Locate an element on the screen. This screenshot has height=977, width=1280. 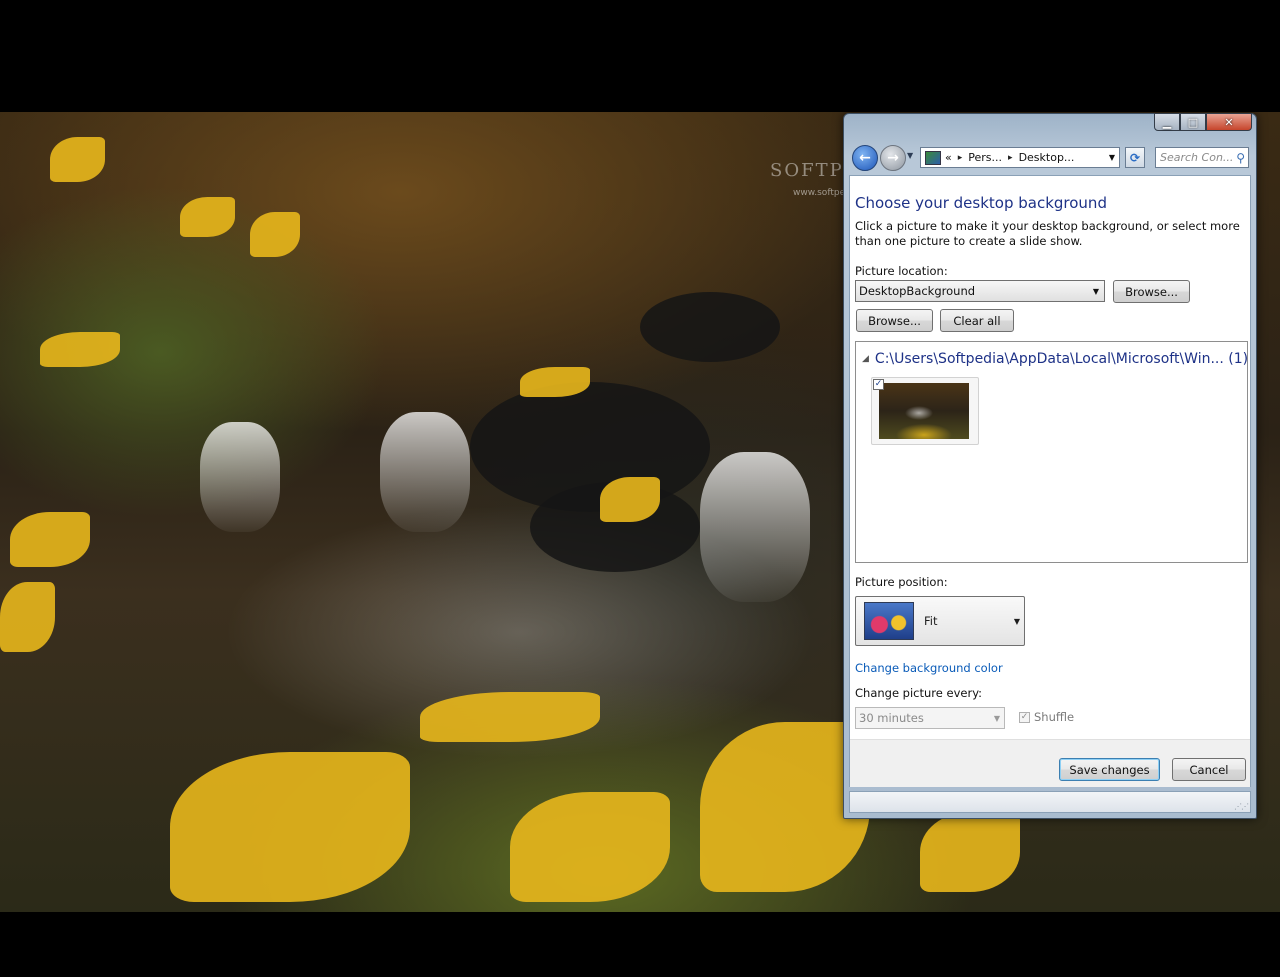
dialog-footer: Save changes Cancel is located at coordinates (1050, 763).